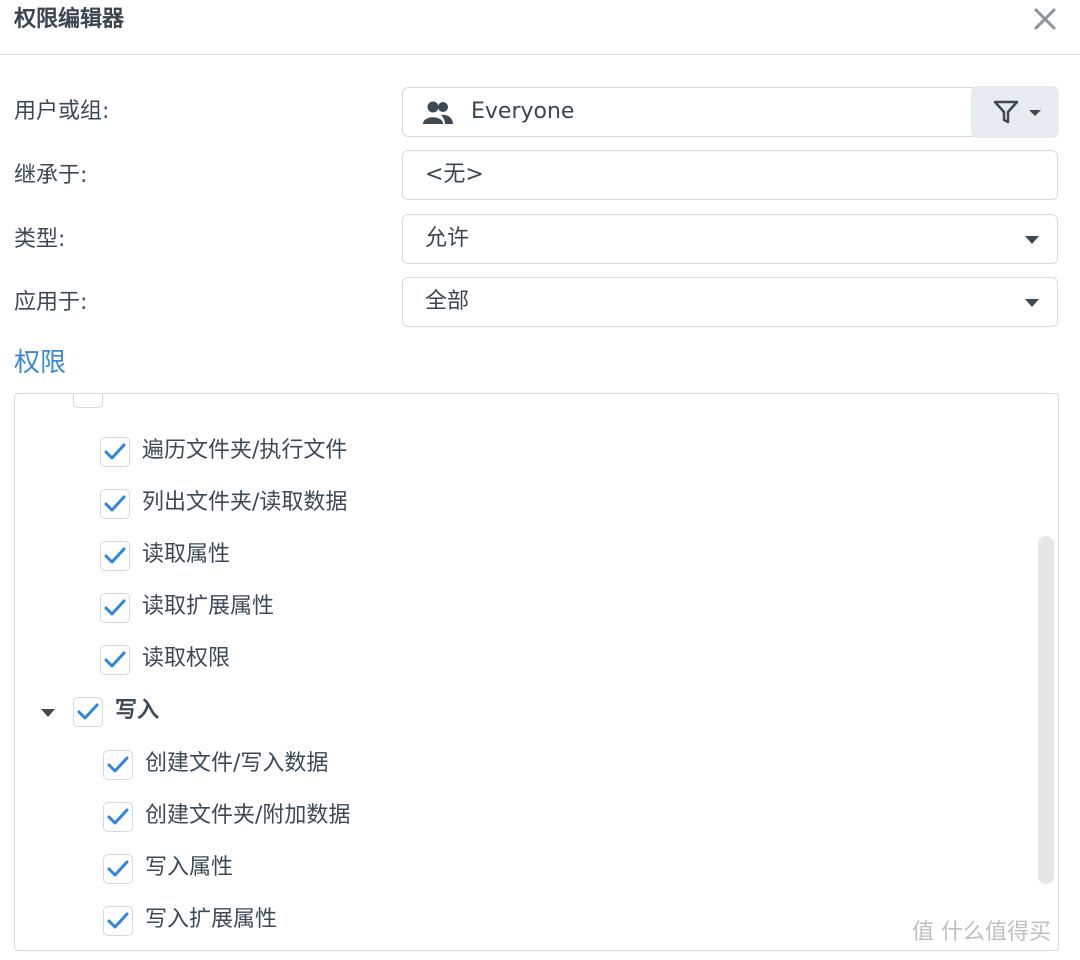  What do you see at coordinates (62, 111) in the screenshot?
I see `user-group-label: 用户或组:` at bounding box center [62, 111].